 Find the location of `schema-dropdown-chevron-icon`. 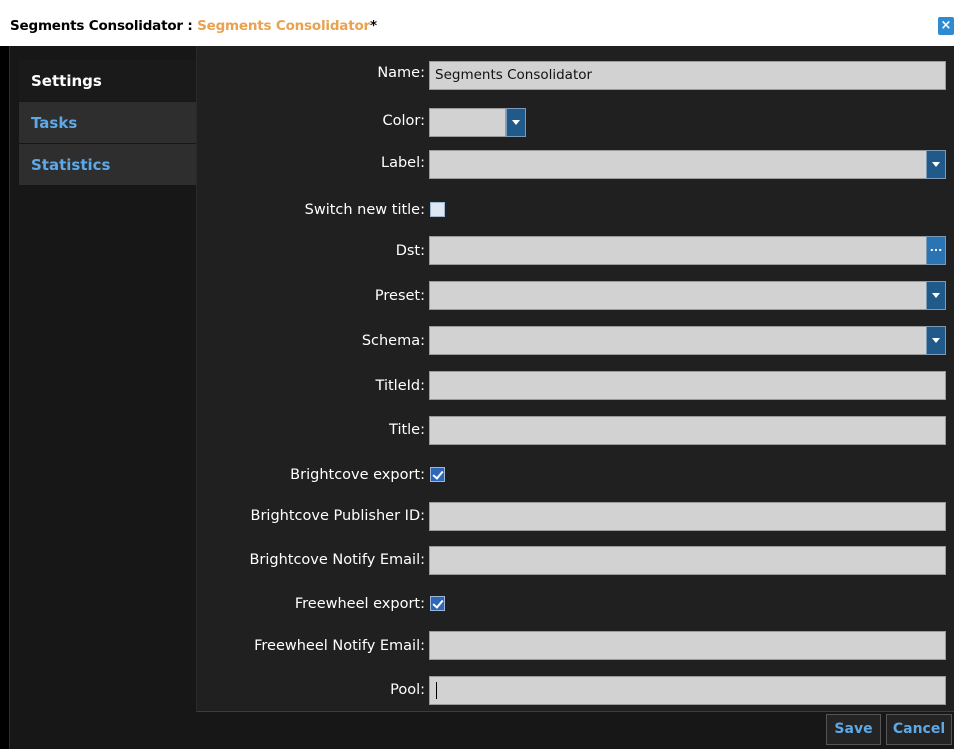

schema-dropdown-chevron-icon is located at coordinates (936, 340).